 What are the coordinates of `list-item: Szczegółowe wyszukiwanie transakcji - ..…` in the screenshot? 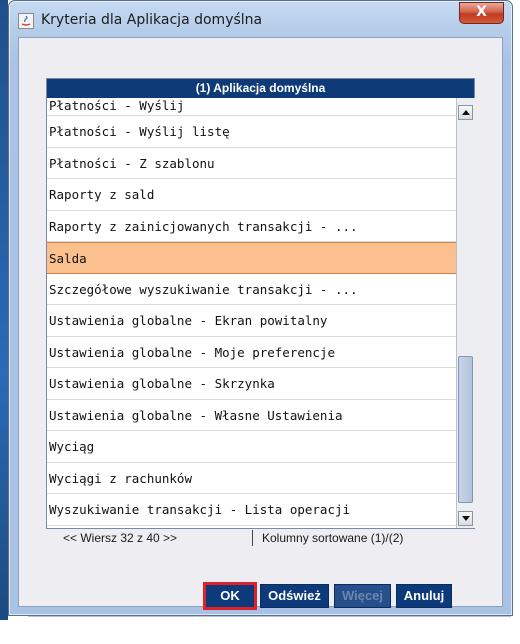 It's located at (251, 289).